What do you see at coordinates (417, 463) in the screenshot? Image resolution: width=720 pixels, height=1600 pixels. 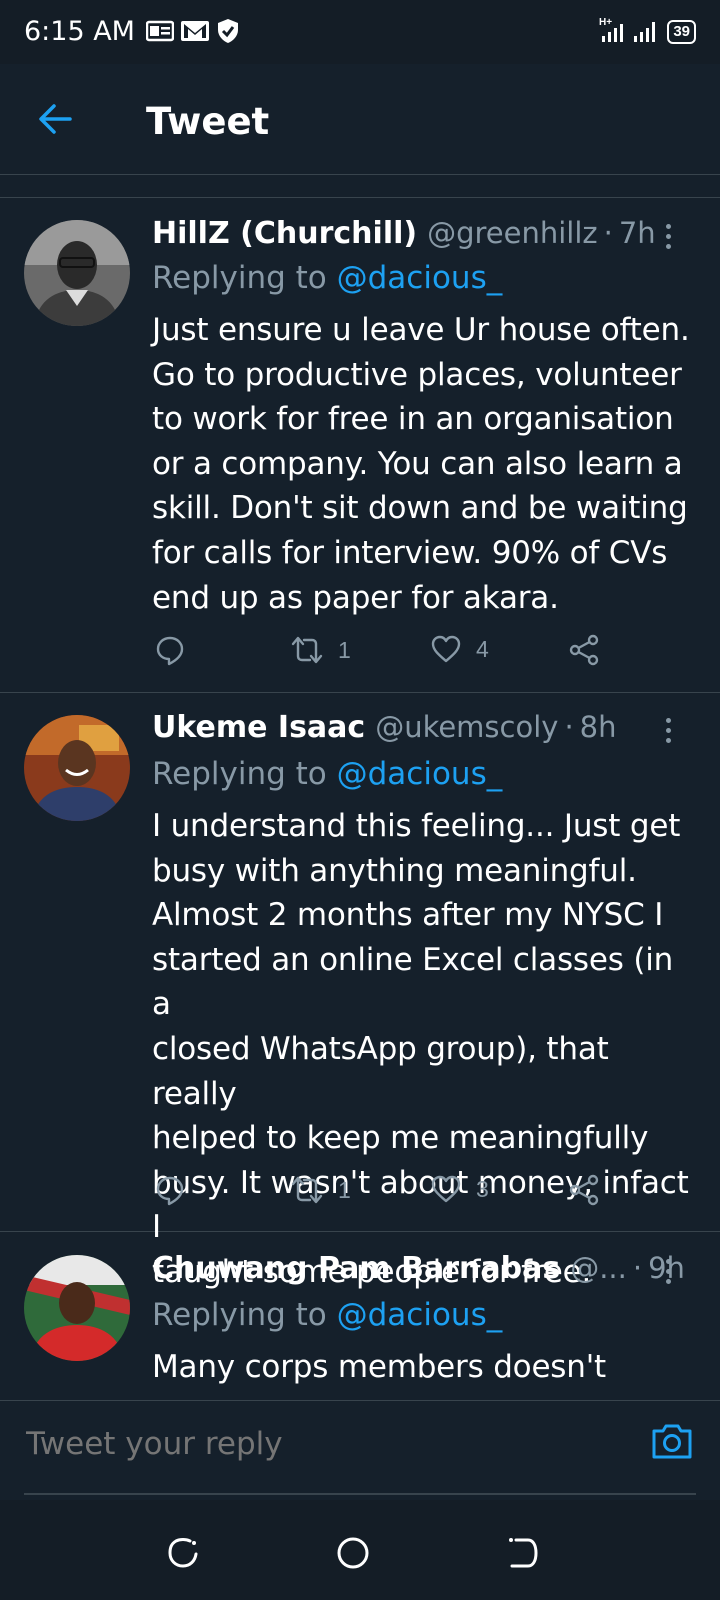 I see `text-line: or a company. You can also learn a` at bounding box center [417, 463].